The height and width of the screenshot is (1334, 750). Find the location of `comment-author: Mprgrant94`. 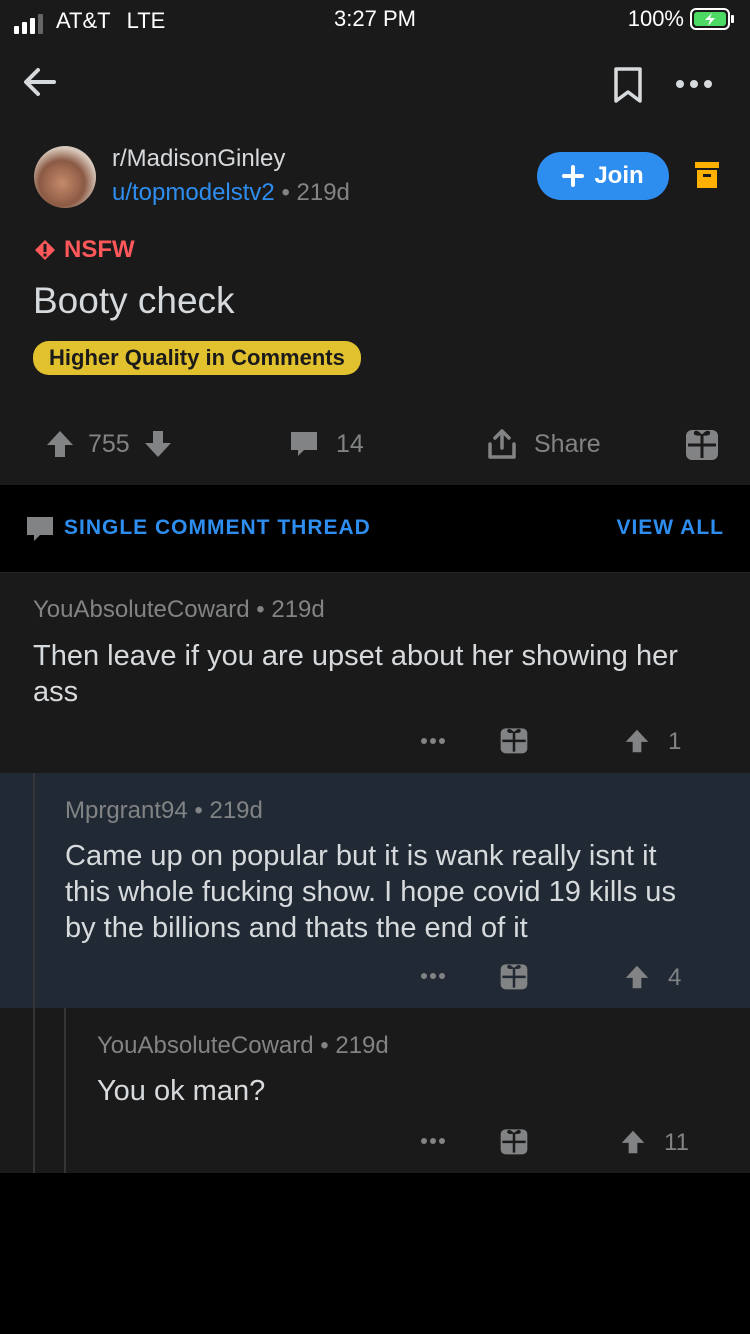

comment-author: Mprgrant94 is located at coordinates (126, 810).